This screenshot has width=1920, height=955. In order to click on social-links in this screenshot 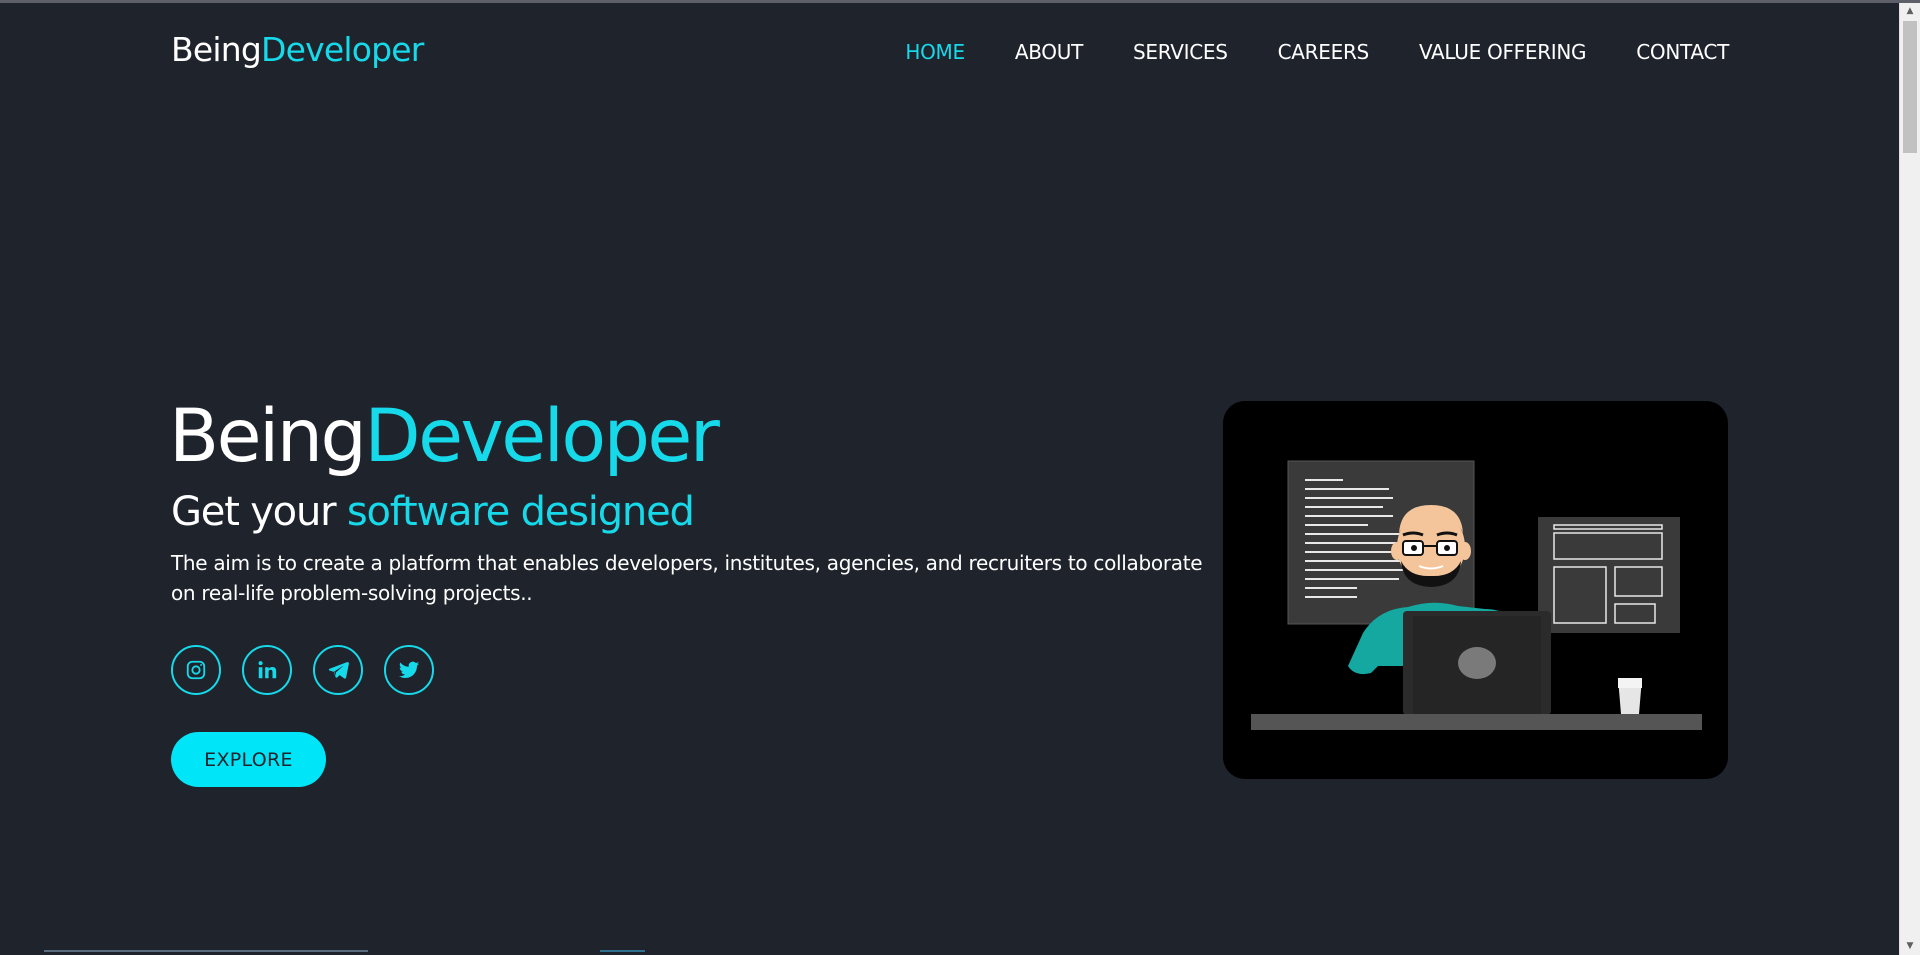, I will do `click(313, 670)`.